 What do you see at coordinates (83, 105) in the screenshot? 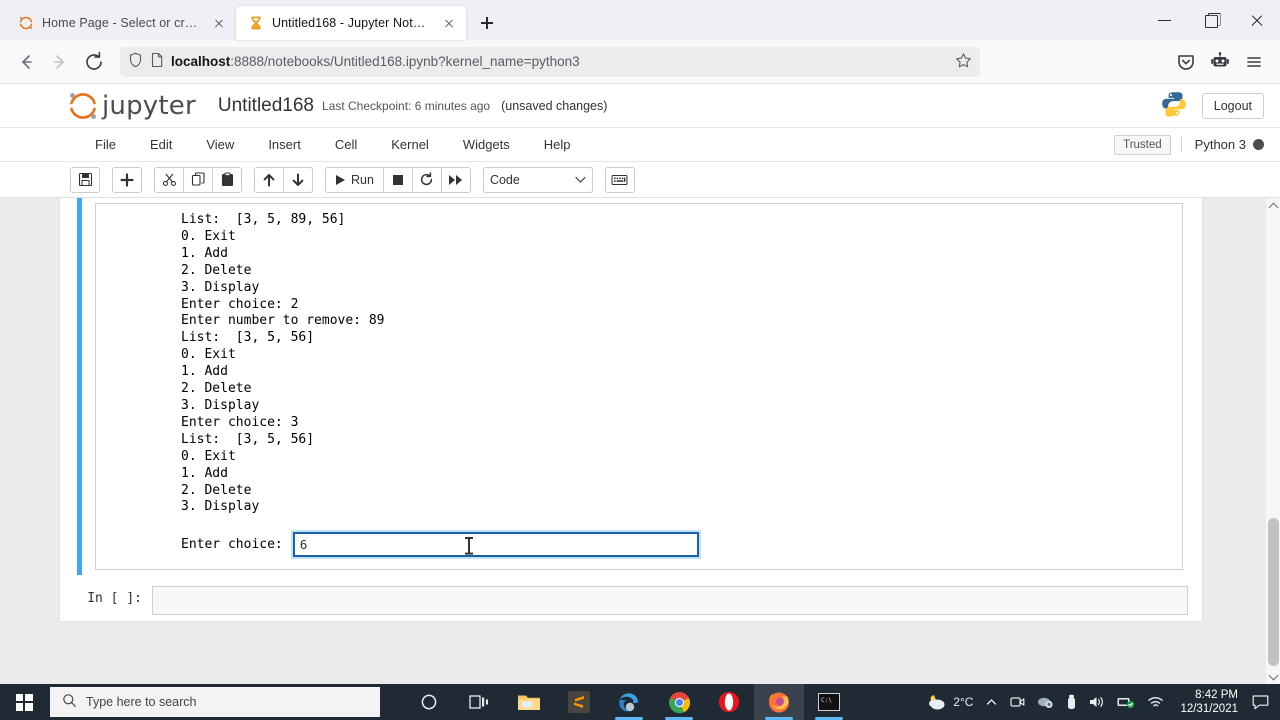
I see `jupyter-logo-icon` at bounding box center [83, 105].